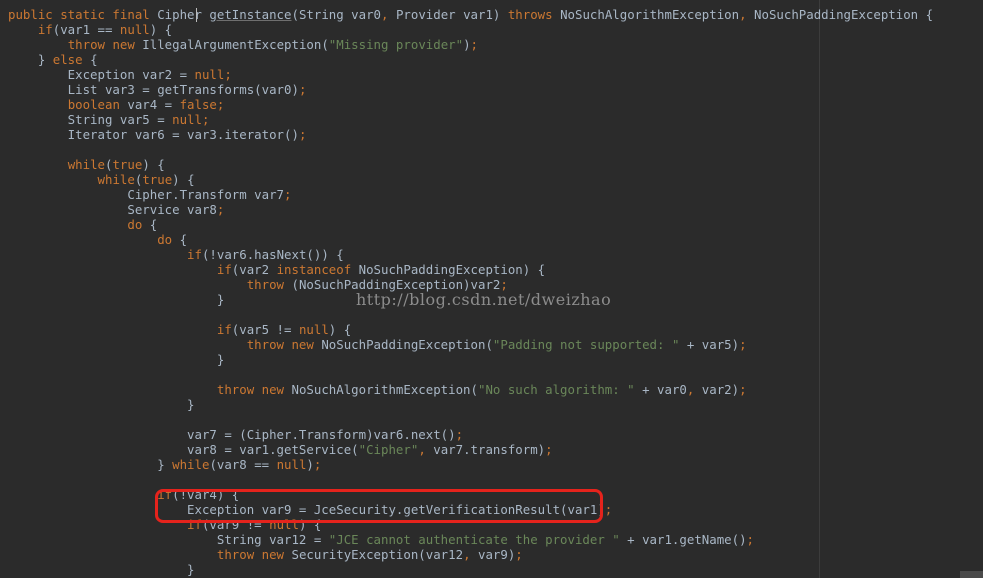 The image size is (983, 578). I want to click on code-line: var7 = (Cipher.Transform)var6.next();, so click(470, 434).